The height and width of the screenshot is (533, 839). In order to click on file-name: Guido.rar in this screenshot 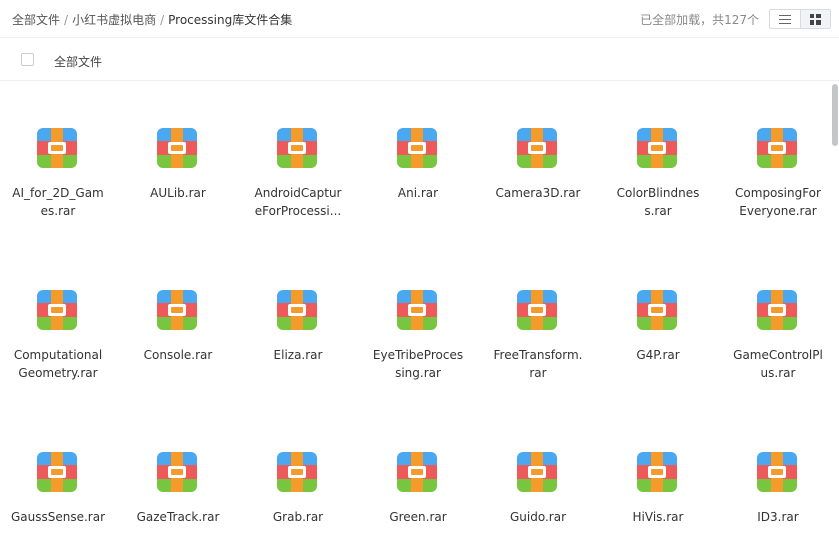, I will do `click(538, 517)`.